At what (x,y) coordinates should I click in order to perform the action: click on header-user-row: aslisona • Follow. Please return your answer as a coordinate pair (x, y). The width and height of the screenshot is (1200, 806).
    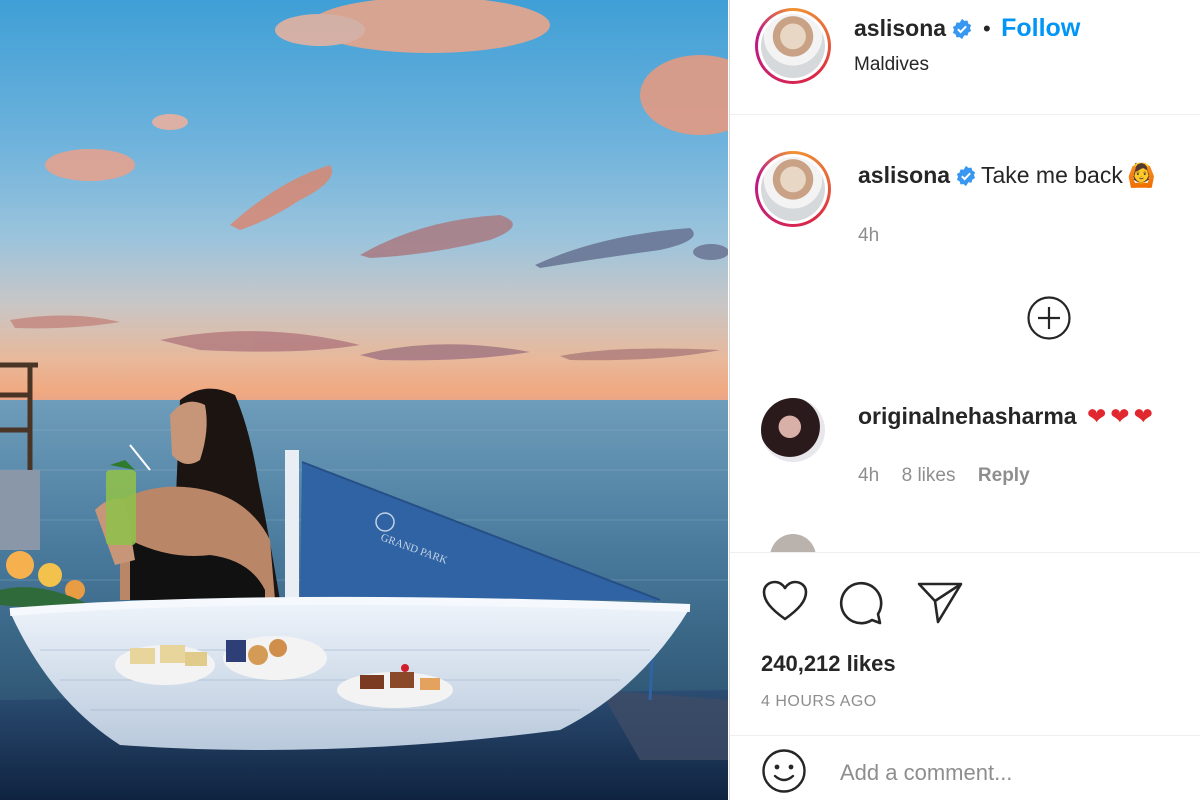
    Looking at the image, I should click on (967, 29).